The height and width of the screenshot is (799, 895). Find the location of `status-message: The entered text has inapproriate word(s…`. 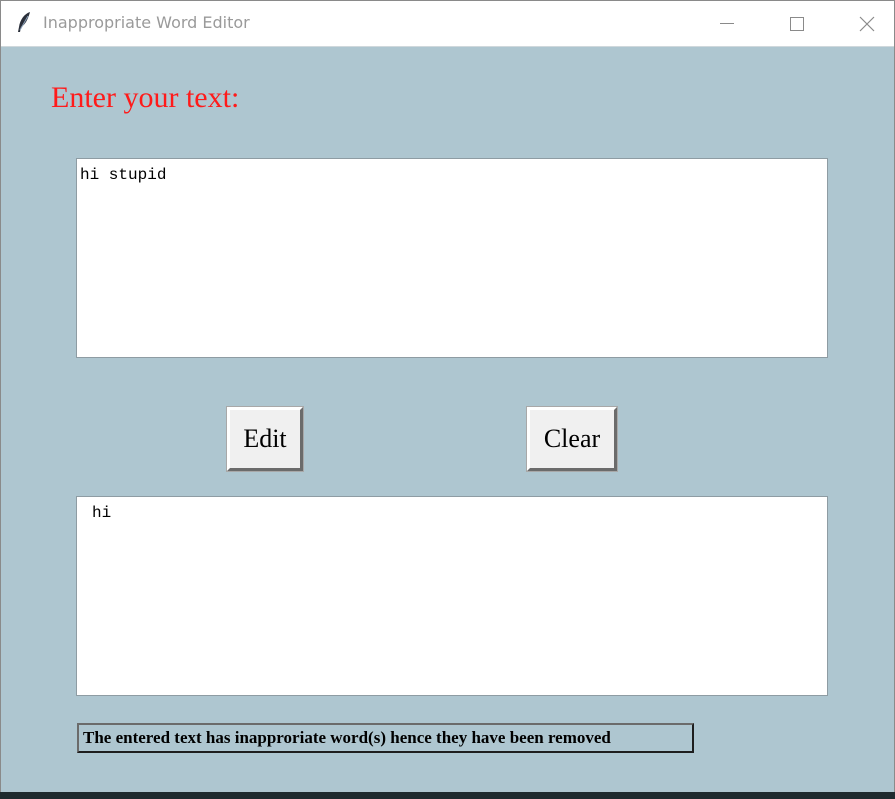

status-message: The entered text has inapproriate word(s… is located at coordinates (385, 738).